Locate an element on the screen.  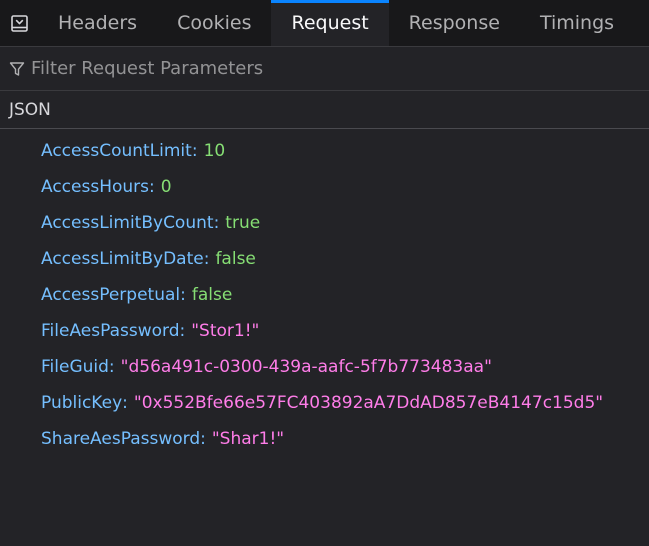
param-row: FileAesPassword: "Stor1!" is located at coordinates (324, 331).